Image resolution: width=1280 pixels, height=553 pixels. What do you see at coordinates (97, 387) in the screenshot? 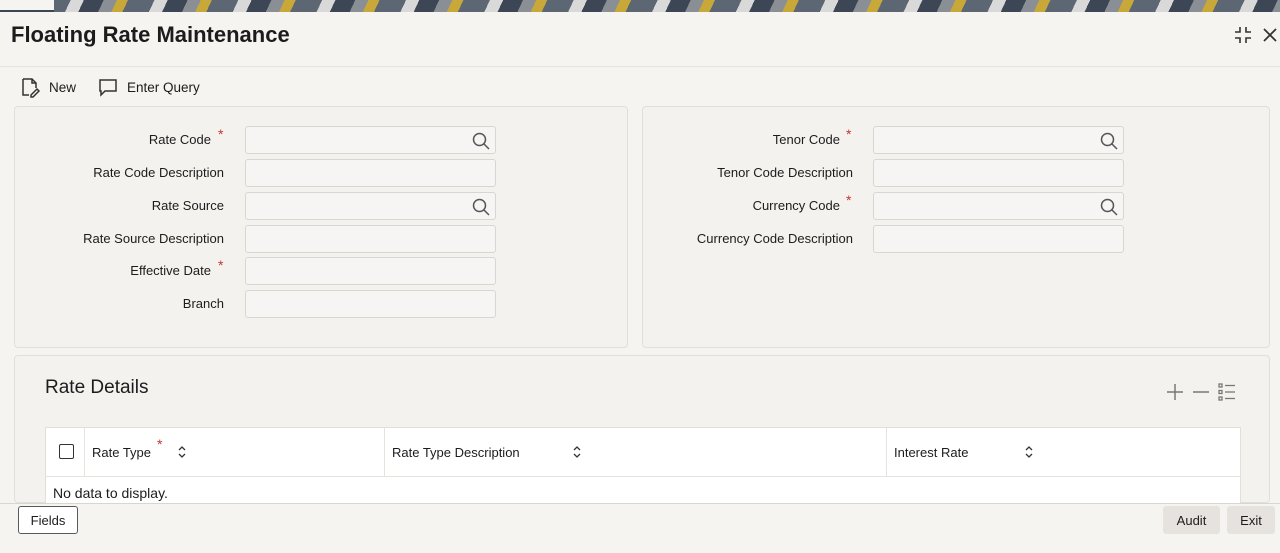
I see `rate-details-title: Rate Details` at bounding box center [97, 387].